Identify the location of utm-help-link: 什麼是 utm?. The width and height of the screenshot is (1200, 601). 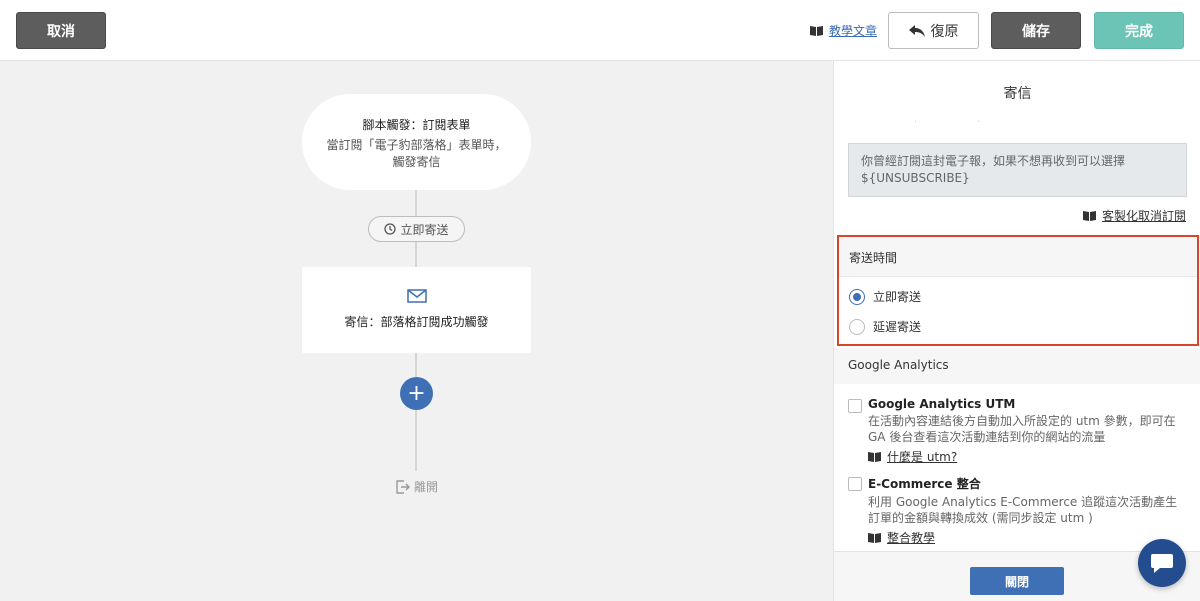
(1028, 456).